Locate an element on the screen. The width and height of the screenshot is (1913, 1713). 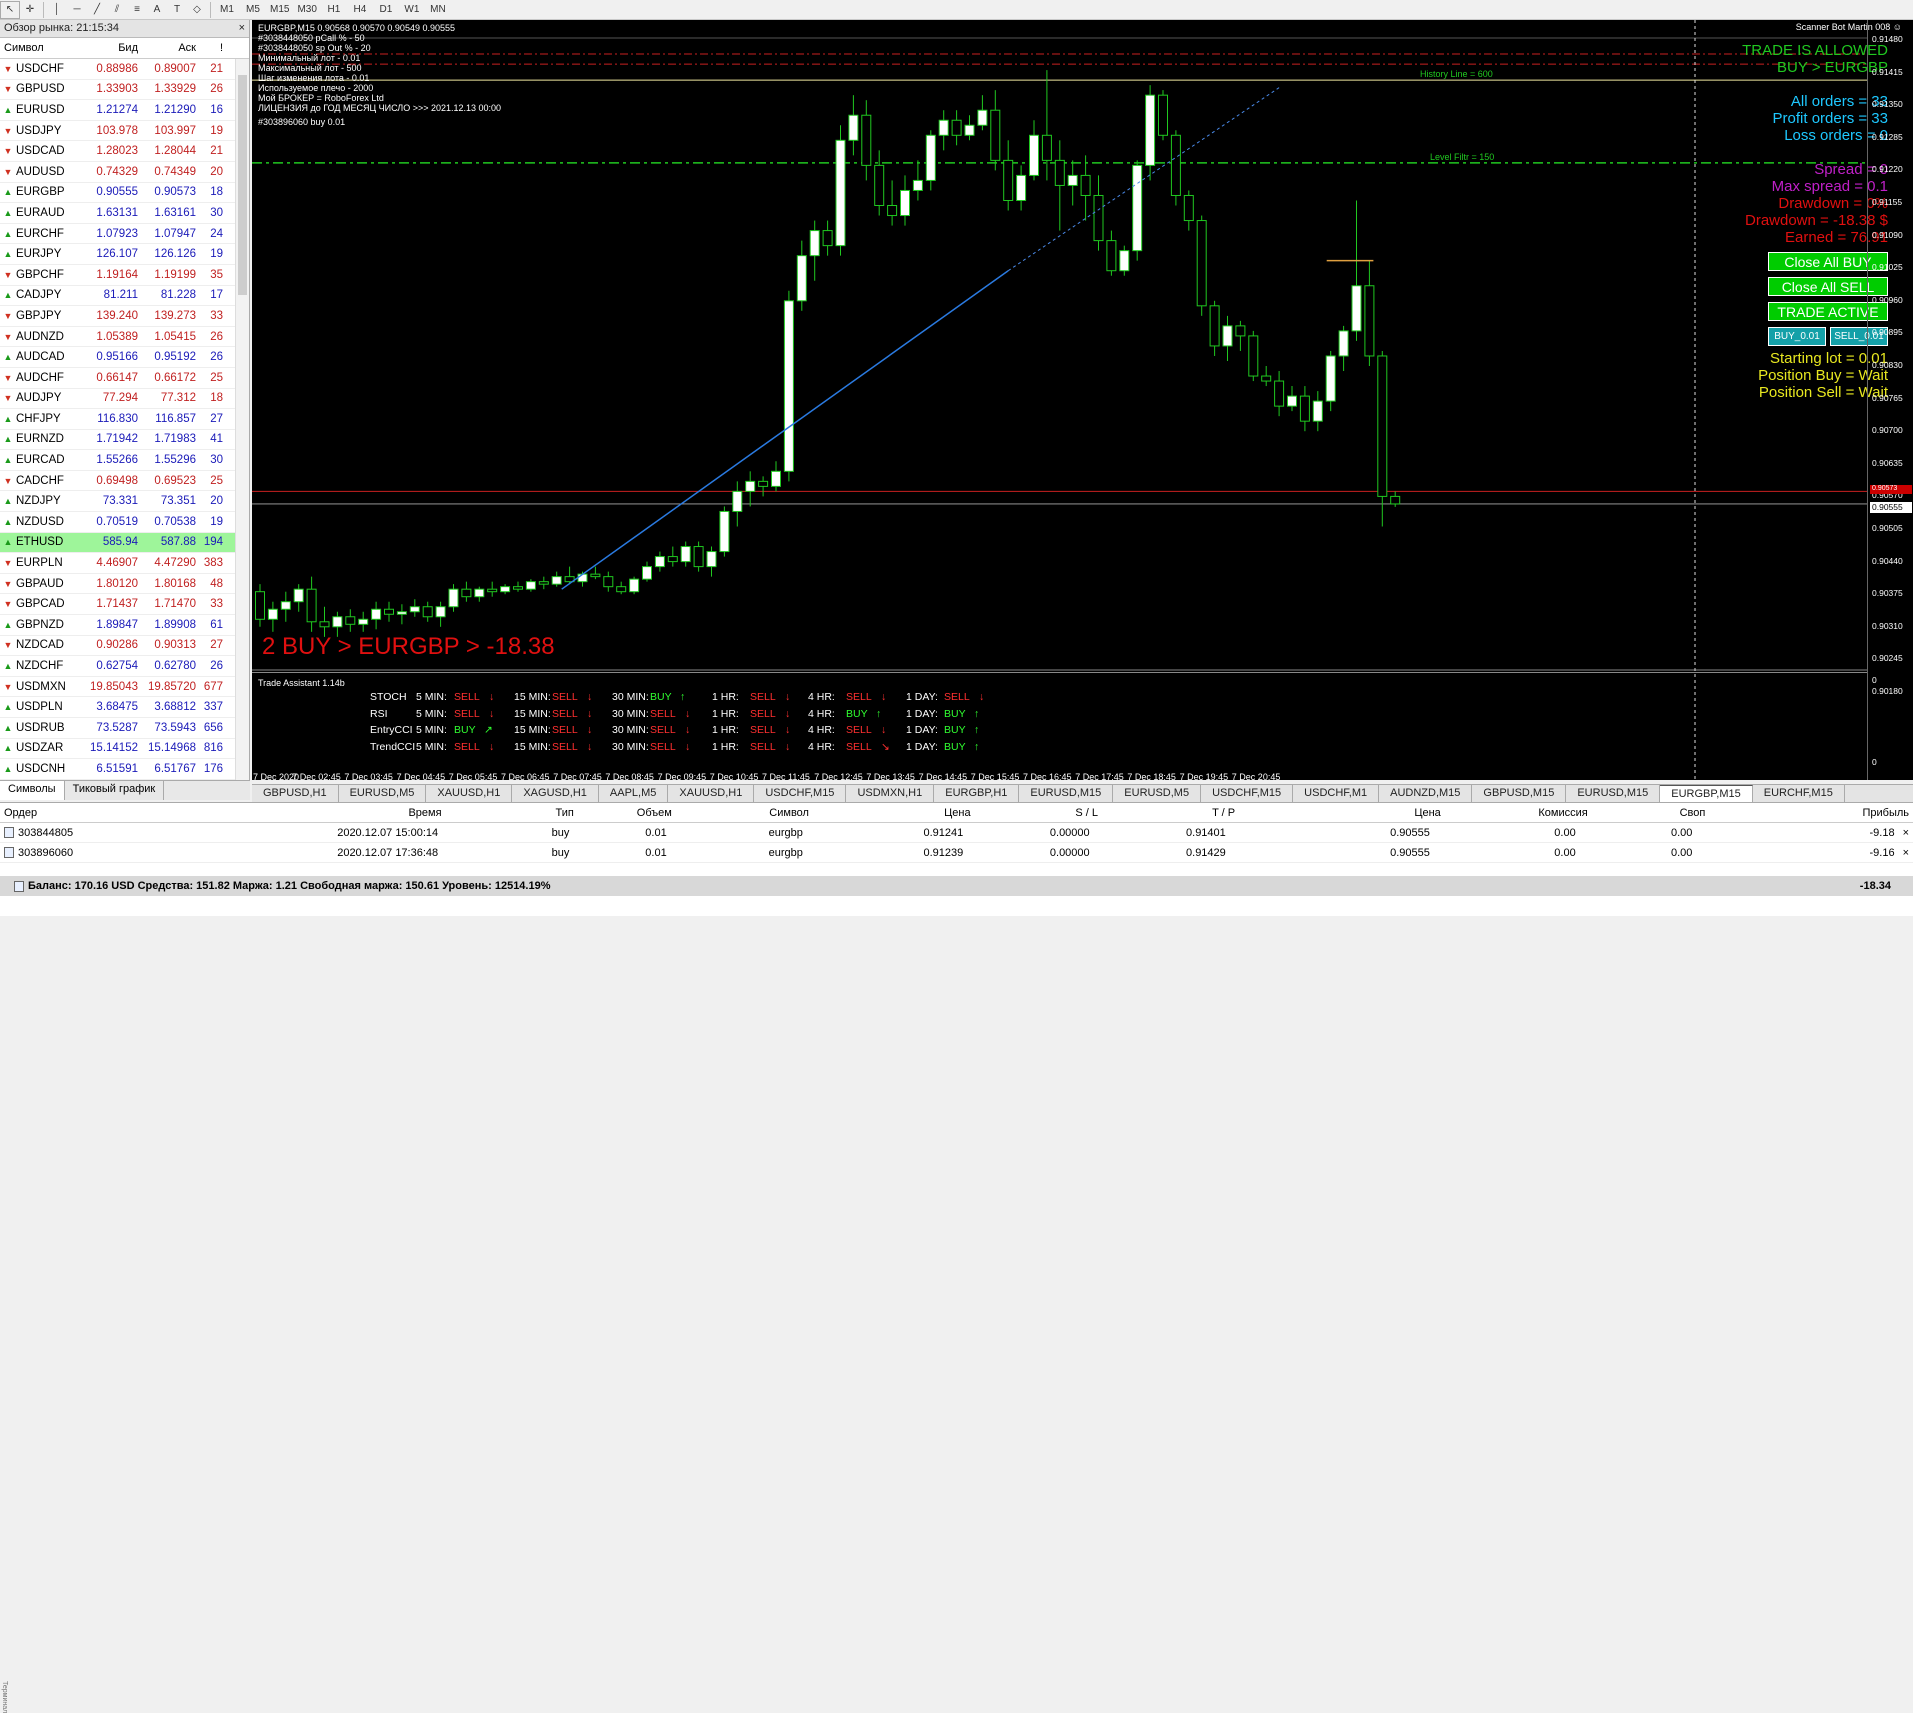
market-watch-row: ▲ AUDCAD 0.95166 0.95192 26 is located at coordinates (124, 357).